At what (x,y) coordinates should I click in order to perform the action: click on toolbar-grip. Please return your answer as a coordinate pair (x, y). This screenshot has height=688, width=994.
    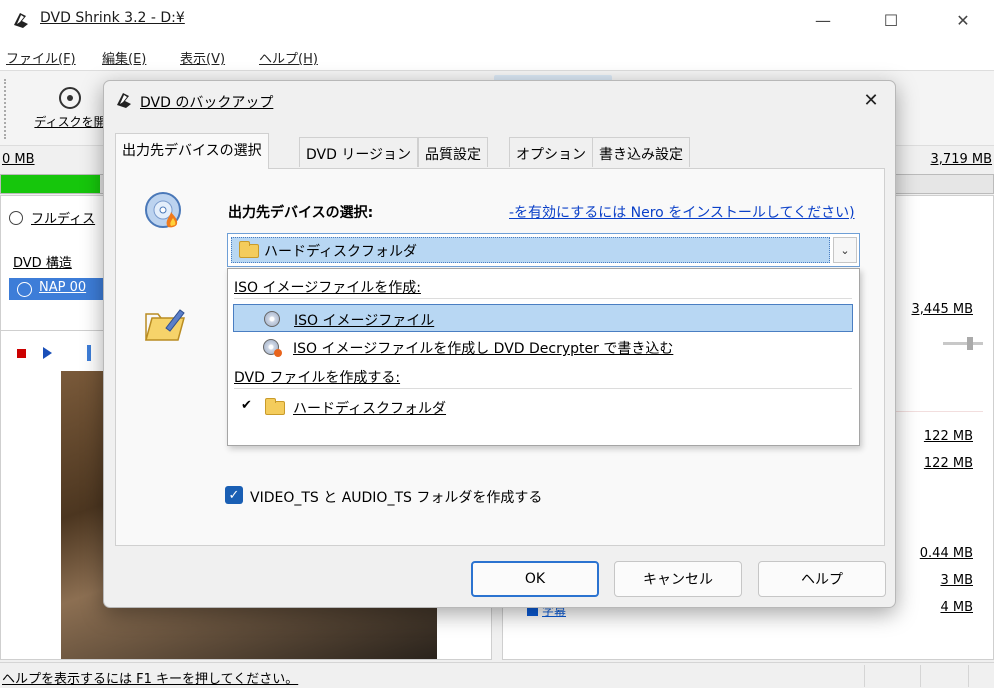
    Looking at the image, I should click on (5, 109).